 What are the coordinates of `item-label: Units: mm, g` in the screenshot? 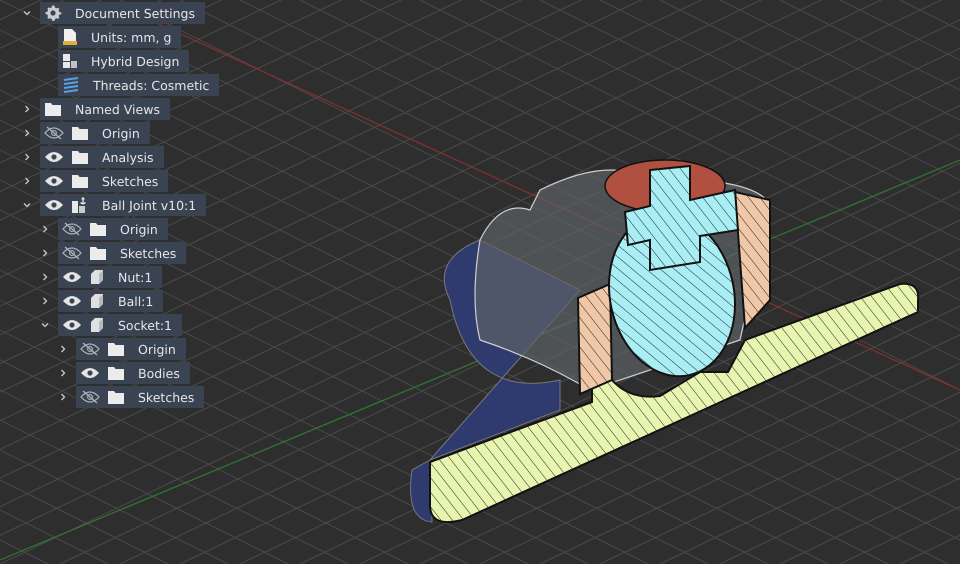 It's located at (131, 37).